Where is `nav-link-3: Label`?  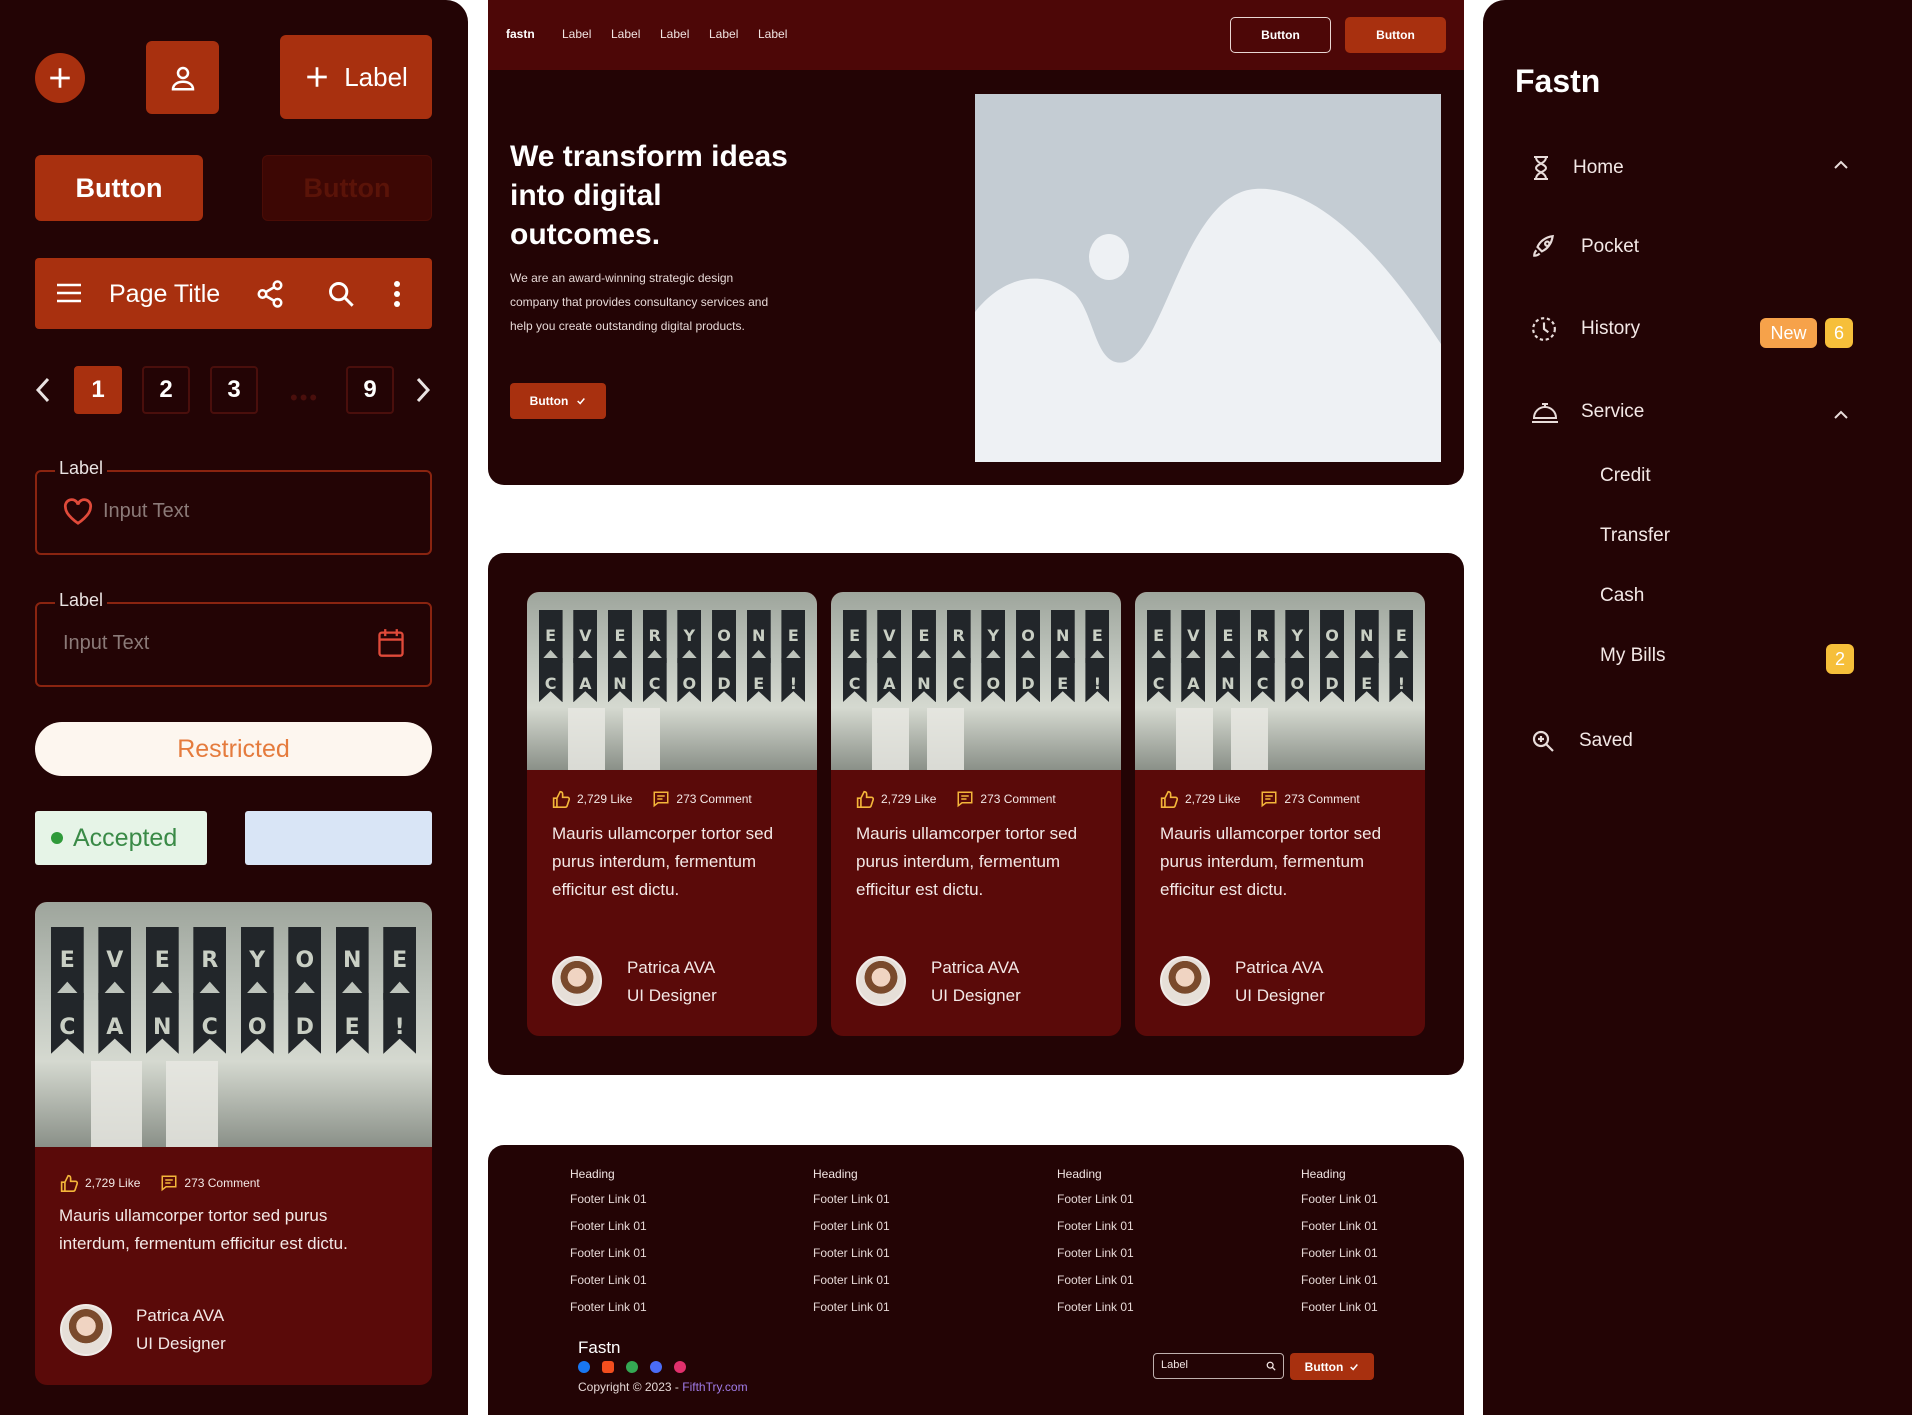 nav-link-3: Label is located at coordinates (674, 34).